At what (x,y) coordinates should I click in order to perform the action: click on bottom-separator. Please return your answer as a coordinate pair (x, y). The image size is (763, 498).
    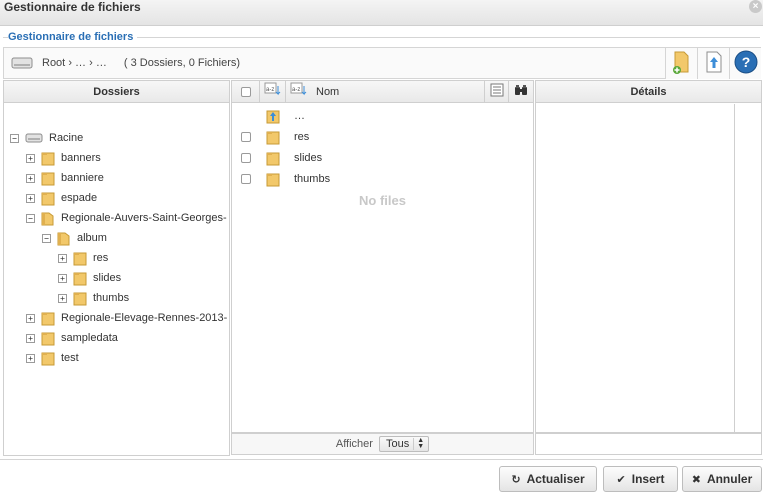
    Looking at the image, I should click on (381, 459).